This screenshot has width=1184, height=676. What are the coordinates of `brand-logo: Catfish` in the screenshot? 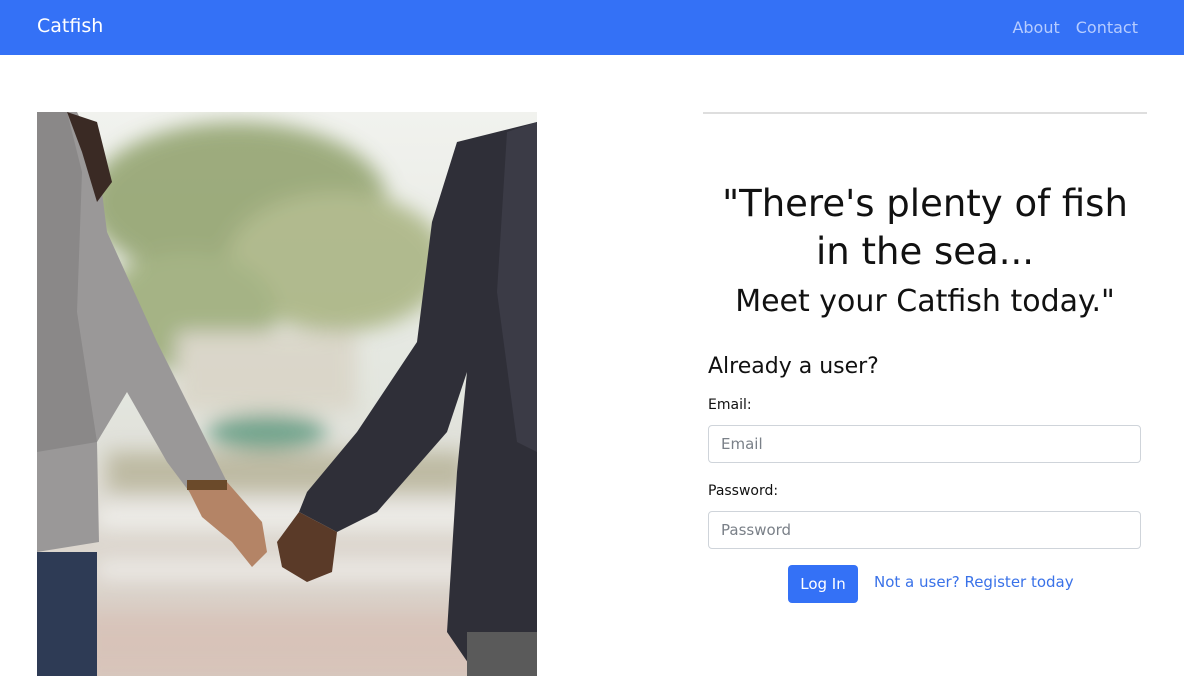 It's located at (70, 26).